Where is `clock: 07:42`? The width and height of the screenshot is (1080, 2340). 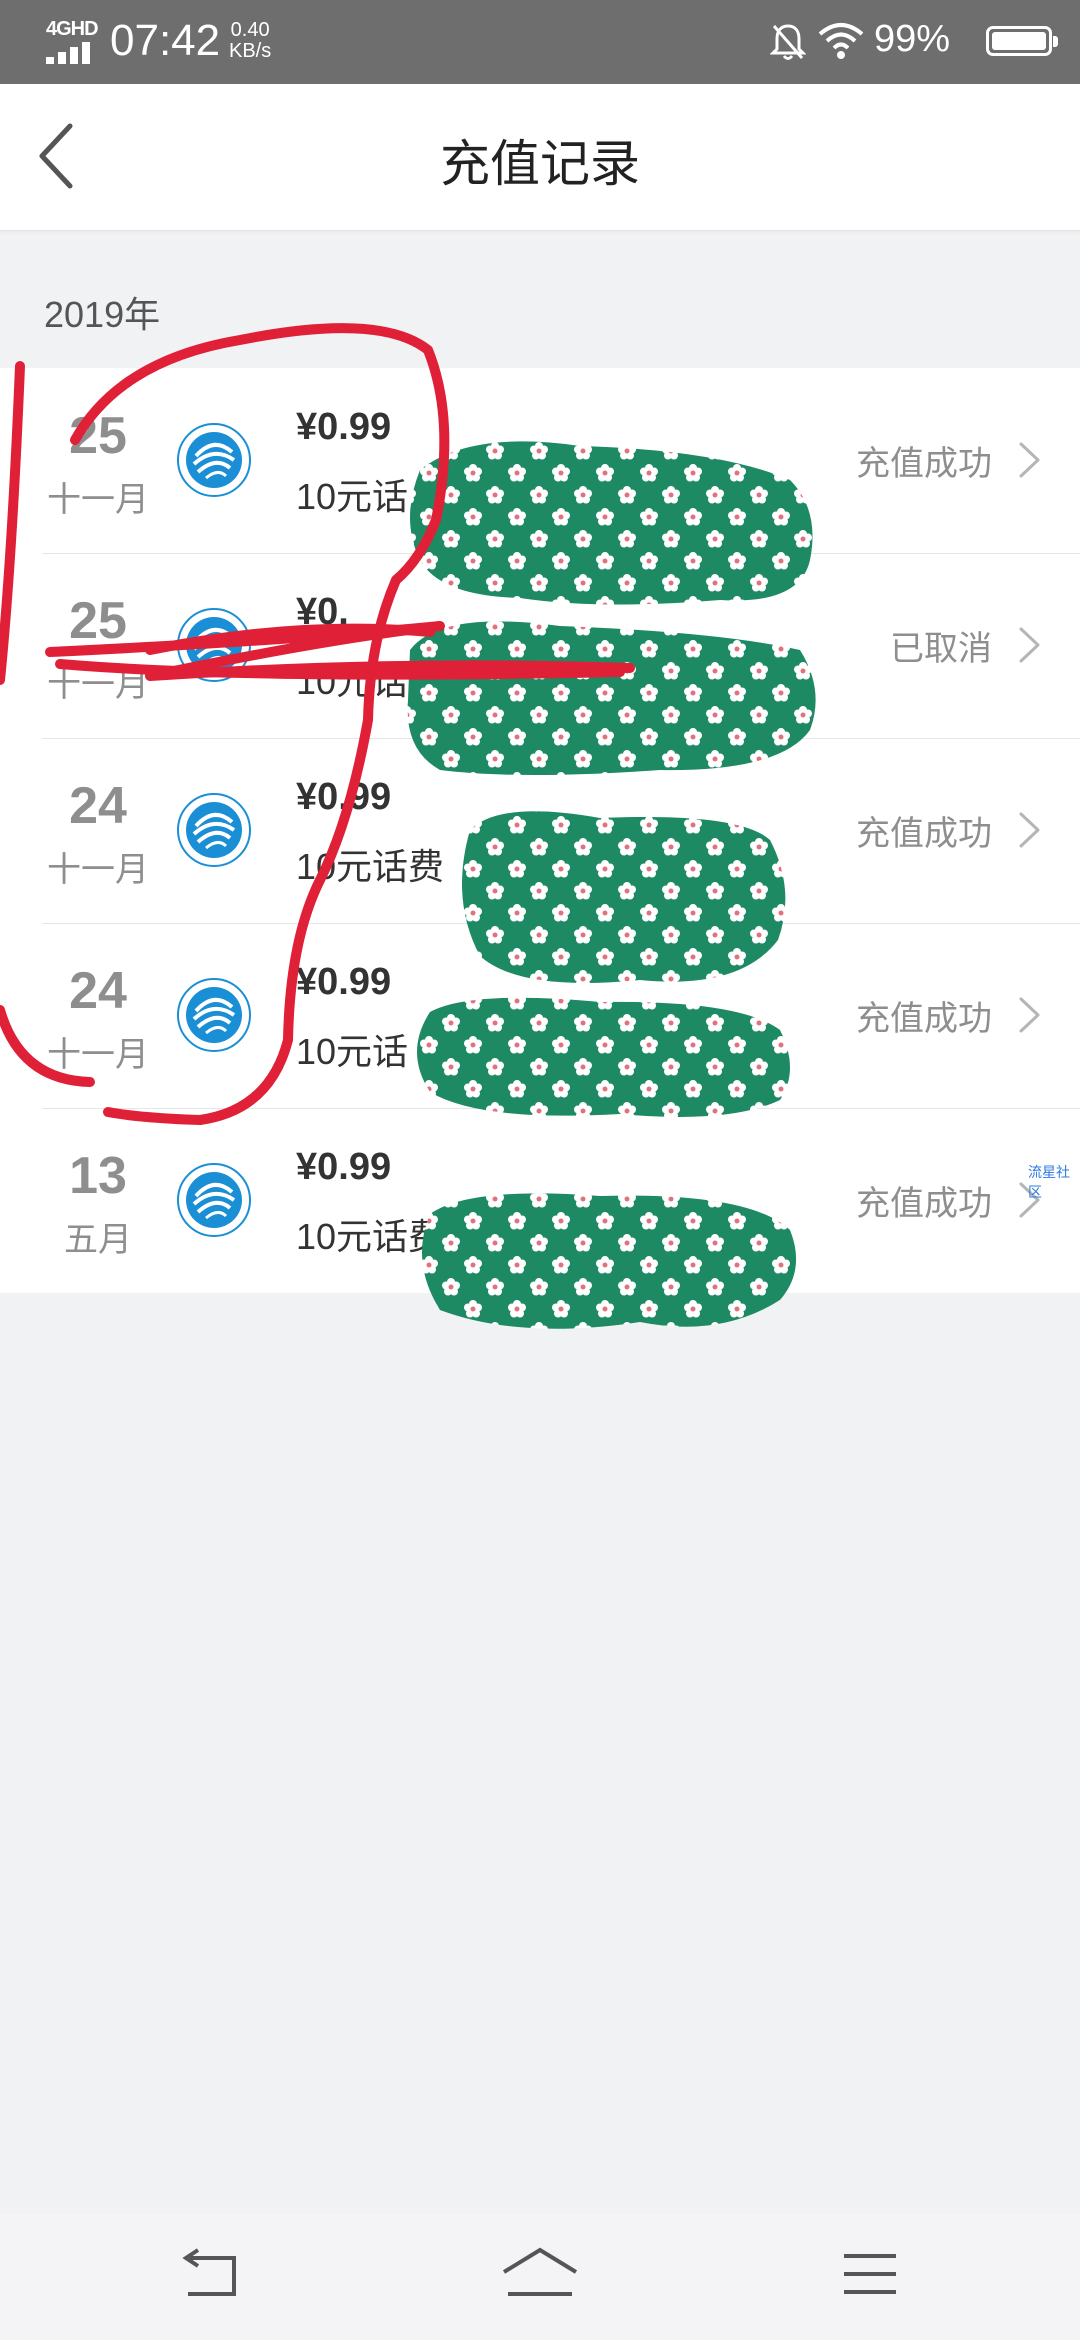 clock: 07:42 is located at coordinates (165, 40).